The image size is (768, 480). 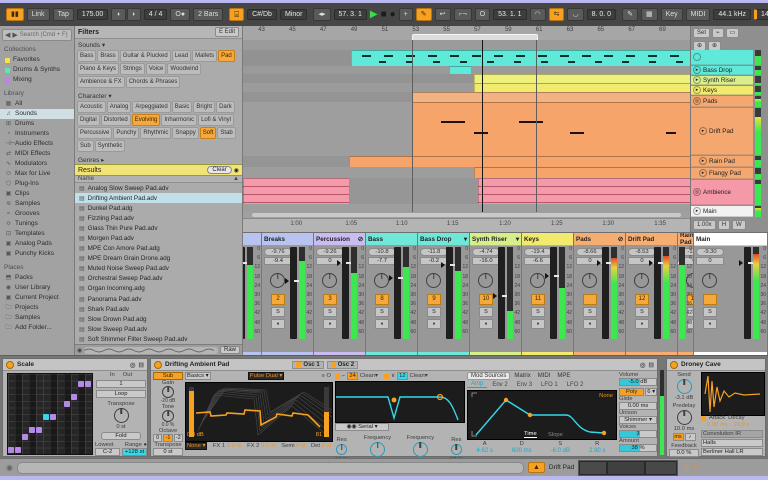 What do you see at coordinates (442, 14) in the screenshot?
I see `back-to-arrangement-button: ↩` at bounding box center [442, 14].